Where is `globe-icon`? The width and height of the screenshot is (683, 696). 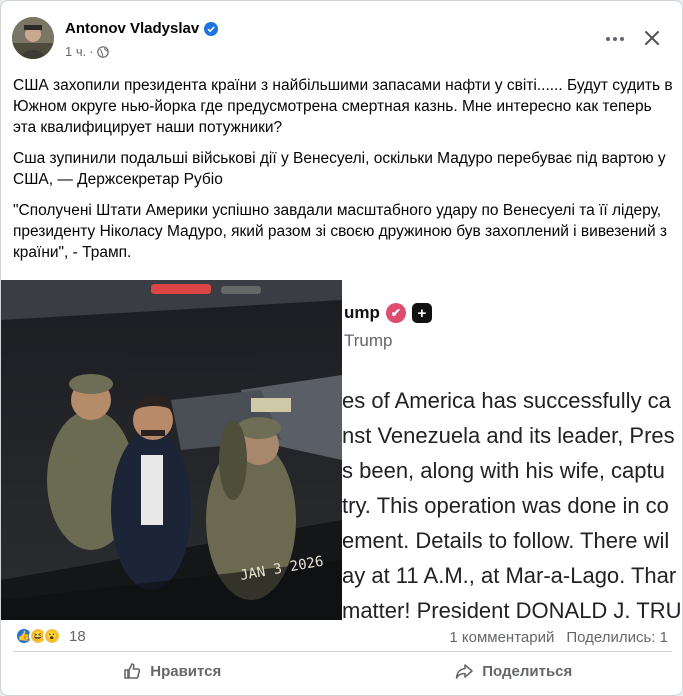 globe-icon is located at coordinates (102, 51).